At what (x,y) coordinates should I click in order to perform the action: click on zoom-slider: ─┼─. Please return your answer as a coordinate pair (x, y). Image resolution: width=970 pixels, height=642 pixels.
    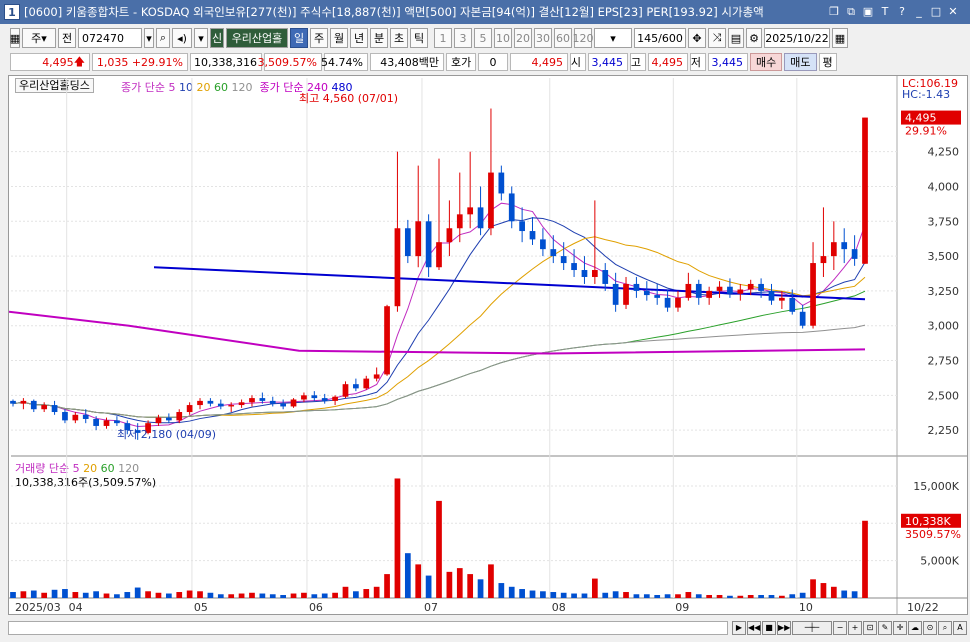
    Looking at the image, I should click on (812, 628).